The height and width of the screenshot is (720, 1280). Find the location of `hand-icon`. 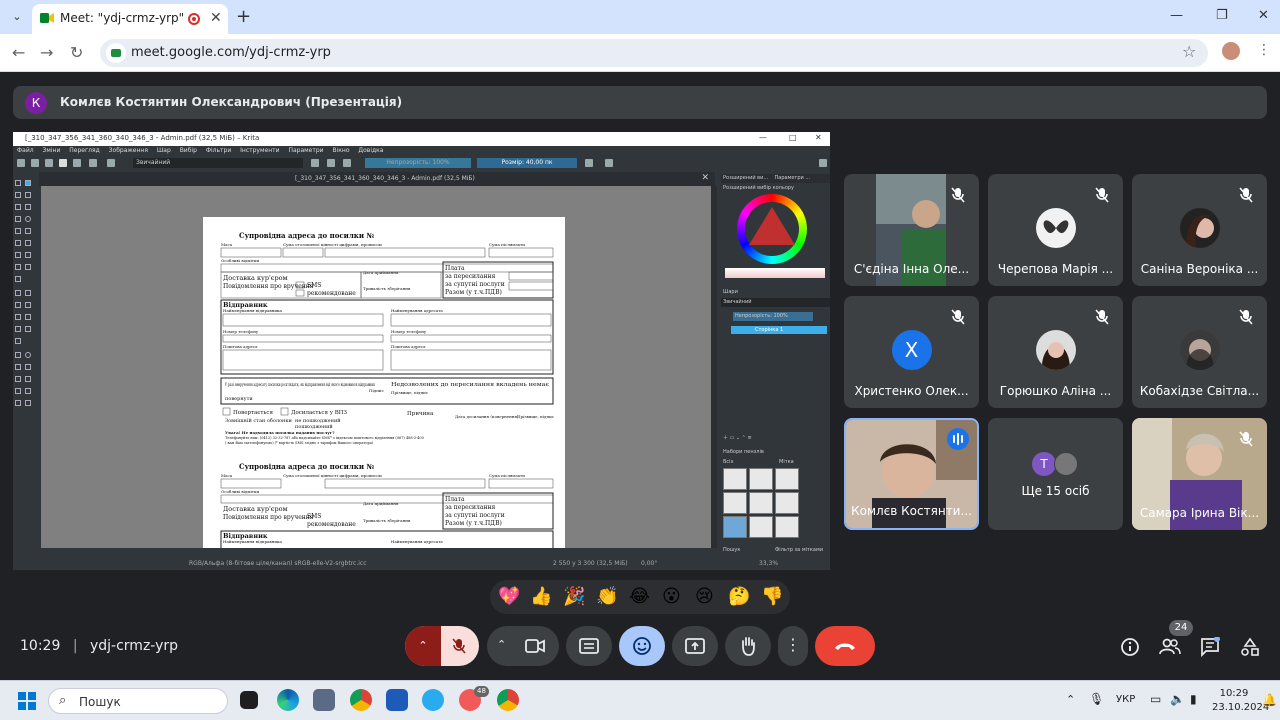

hand-icon is located at coordinates (748, 646).